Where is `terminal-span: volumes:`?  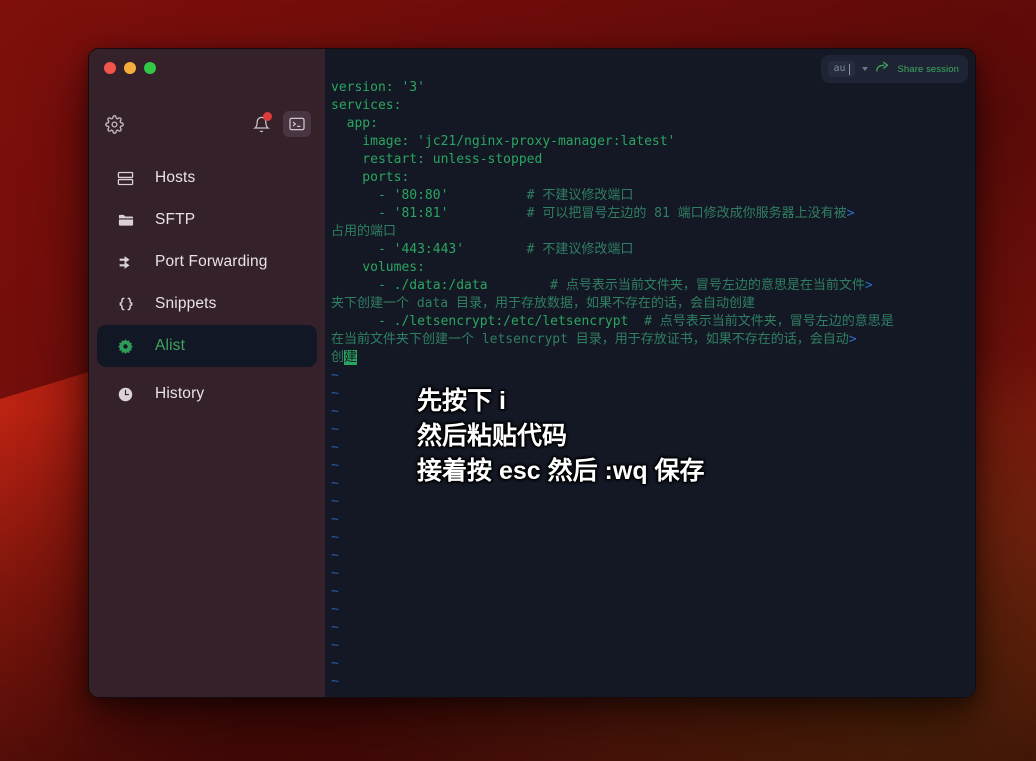 terminal-span: volumes: is located at coordinates (378, 267).